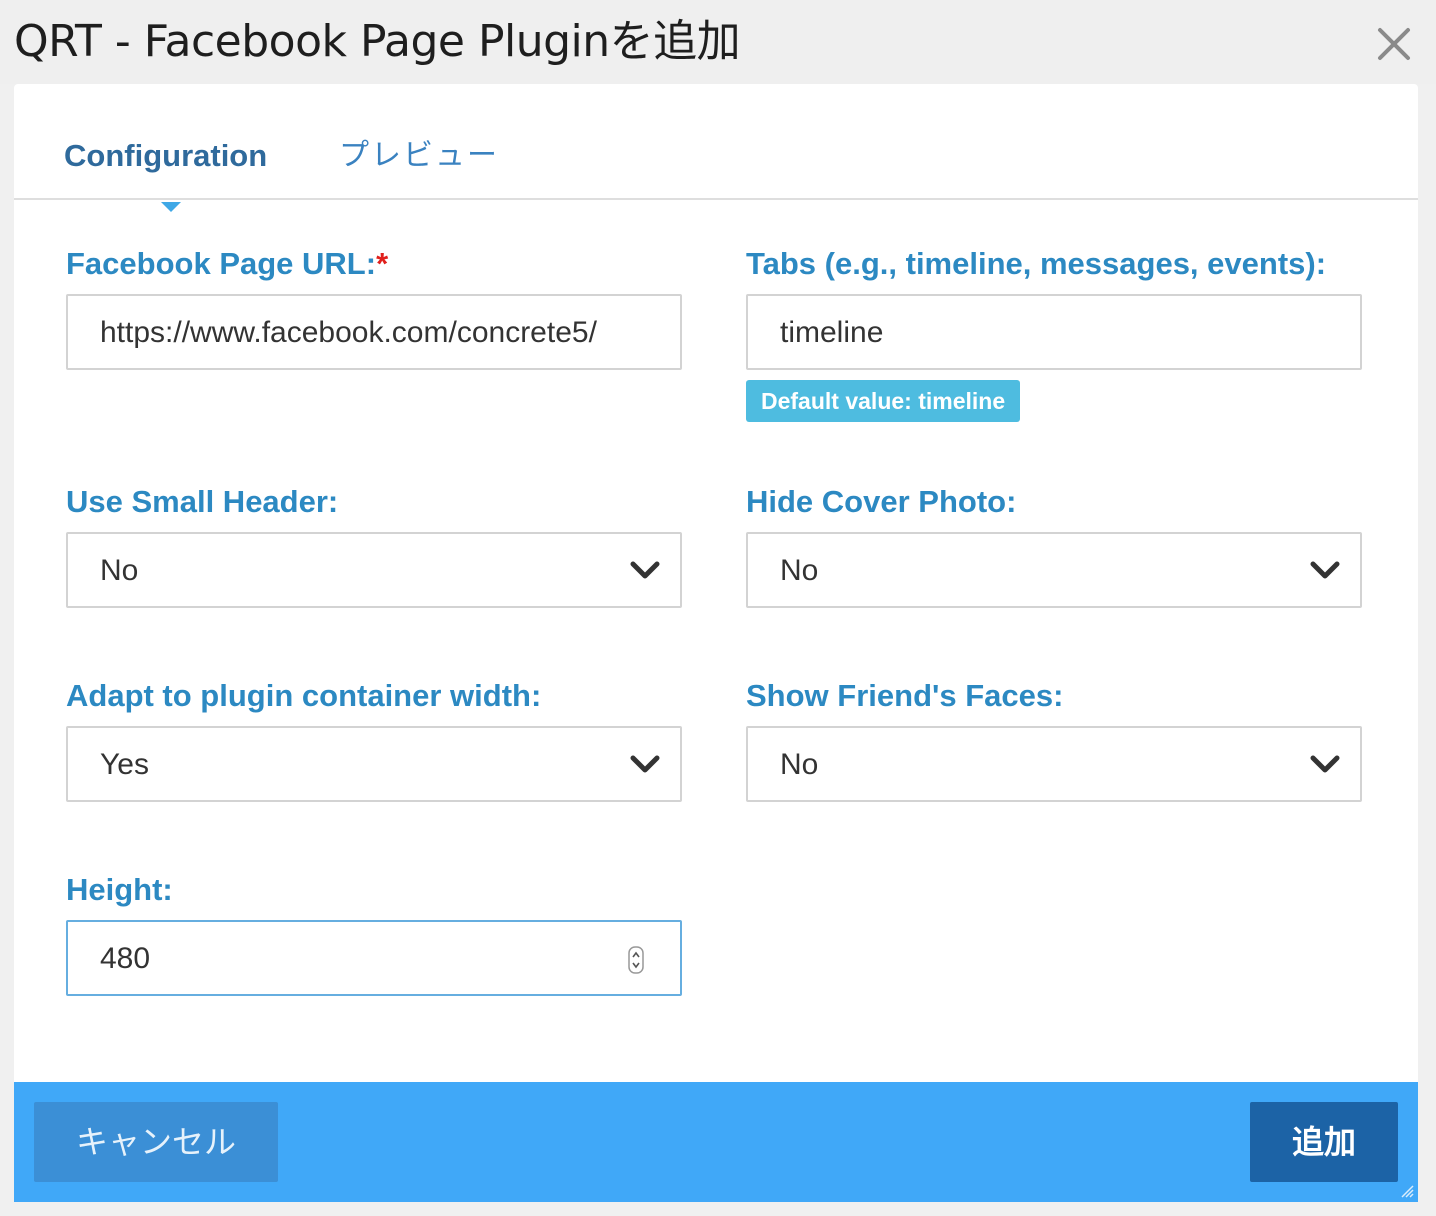 This screenshot has height=1216, width=1436. Describe the element at coordinates (883, 401) in the screenshot. I see `default-value-badge: Default value: timeline` at that location.